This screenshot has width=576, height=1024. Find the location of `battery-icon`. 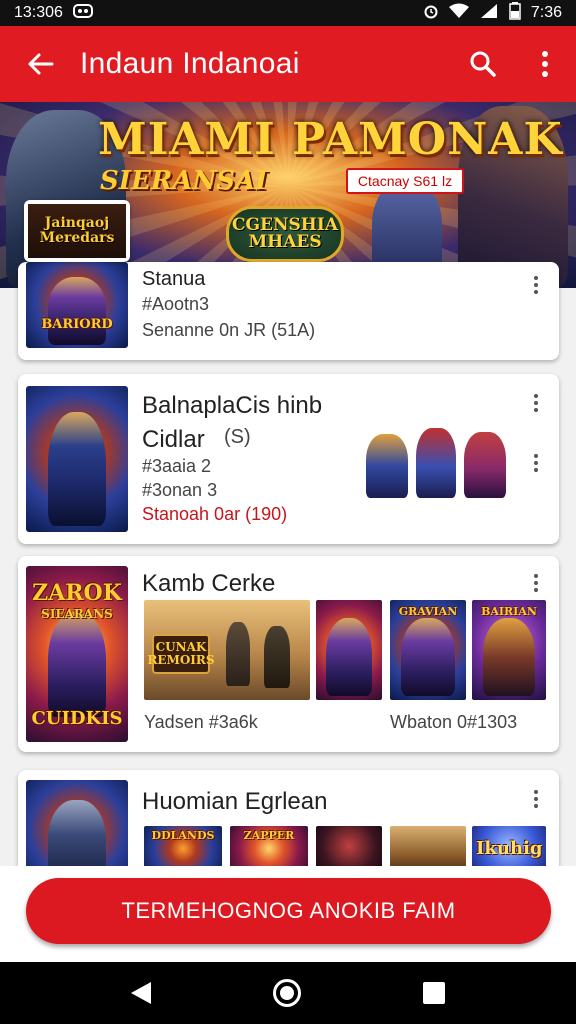

battery-icon is located at coordinates (515, 13).